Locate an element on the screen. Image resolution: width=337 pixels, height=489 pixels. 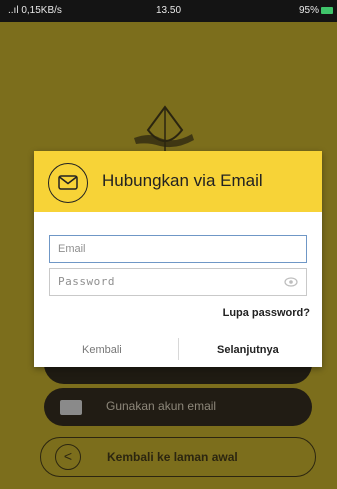
dialog-title: Hubungkan via Email is located at coordinates (182, 180).